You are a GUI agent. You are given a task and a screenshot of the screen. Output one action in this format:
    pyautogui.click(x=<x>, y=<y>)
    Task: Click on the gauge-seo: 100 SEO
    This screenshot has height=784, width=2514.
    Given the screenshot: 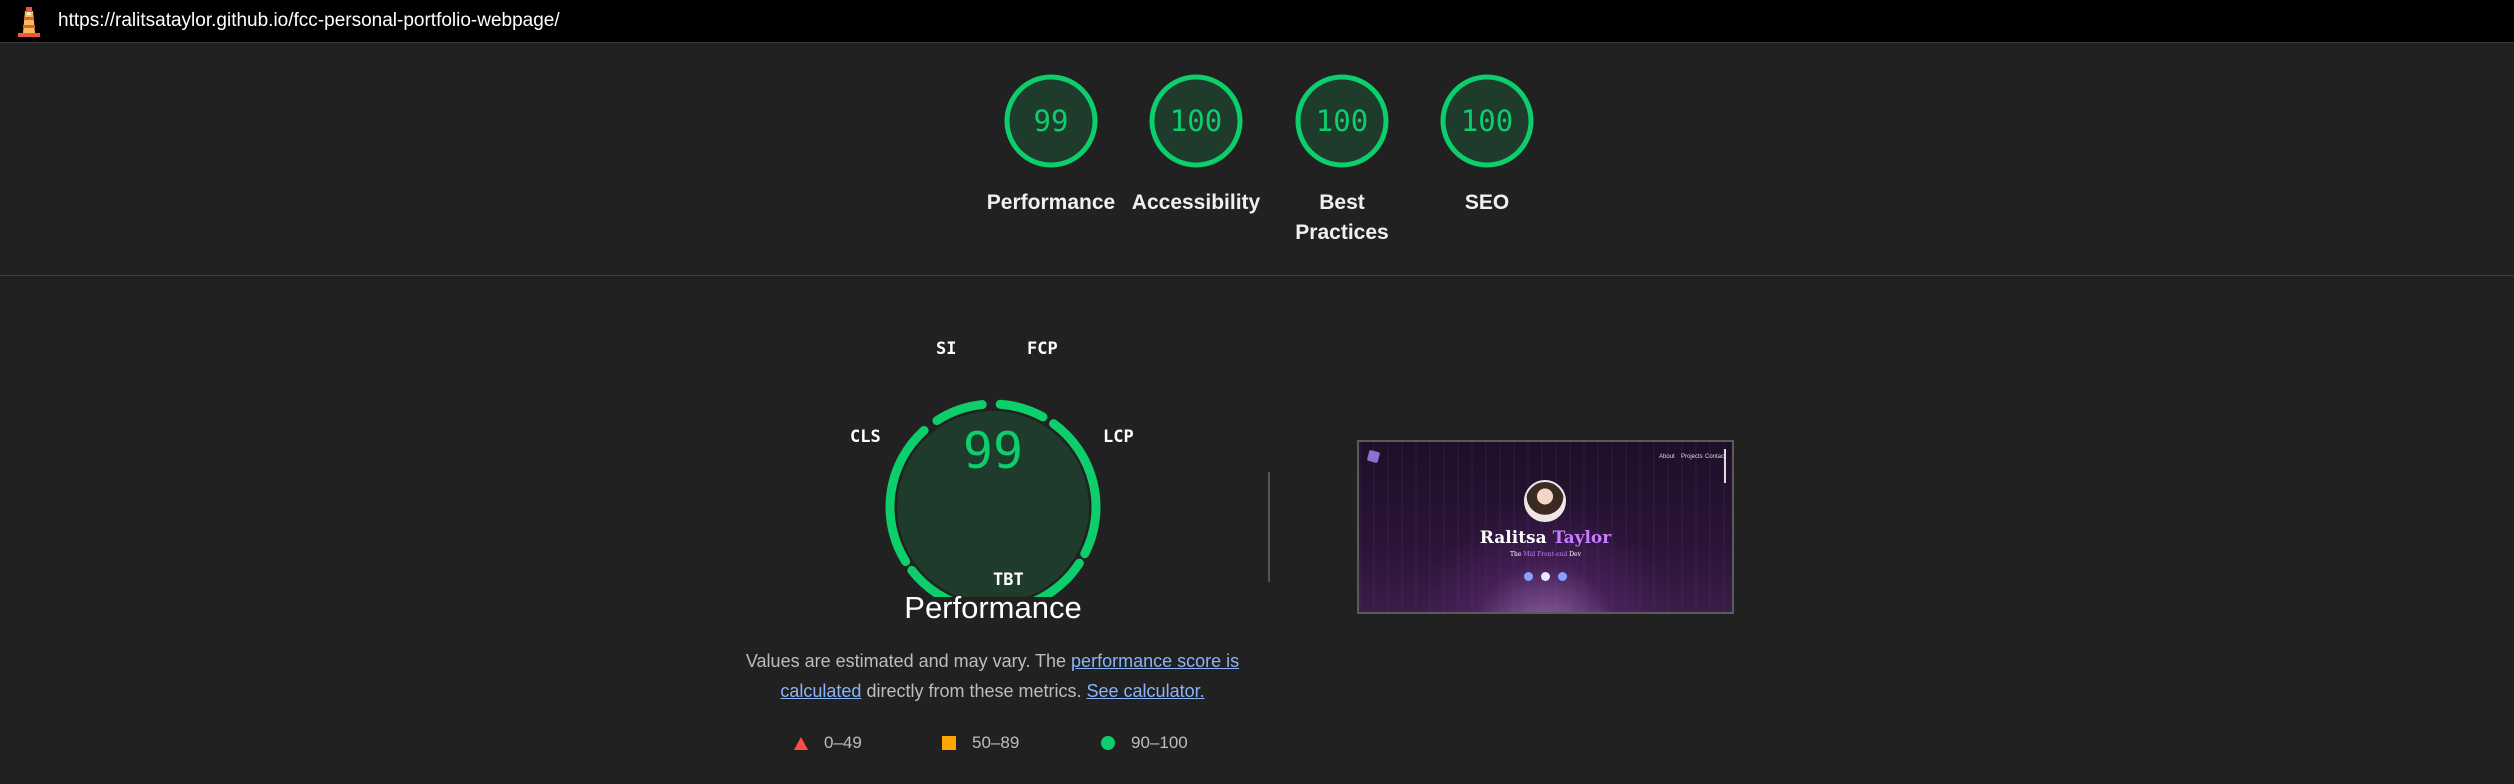 What is the action you would take?
    pyautogui.click(x=1487, y=145)
    